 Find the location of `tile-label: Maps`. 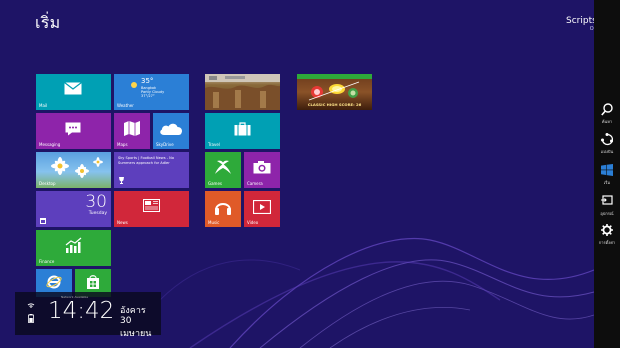

tile-label: Maps is located at coordinates (122, 144).